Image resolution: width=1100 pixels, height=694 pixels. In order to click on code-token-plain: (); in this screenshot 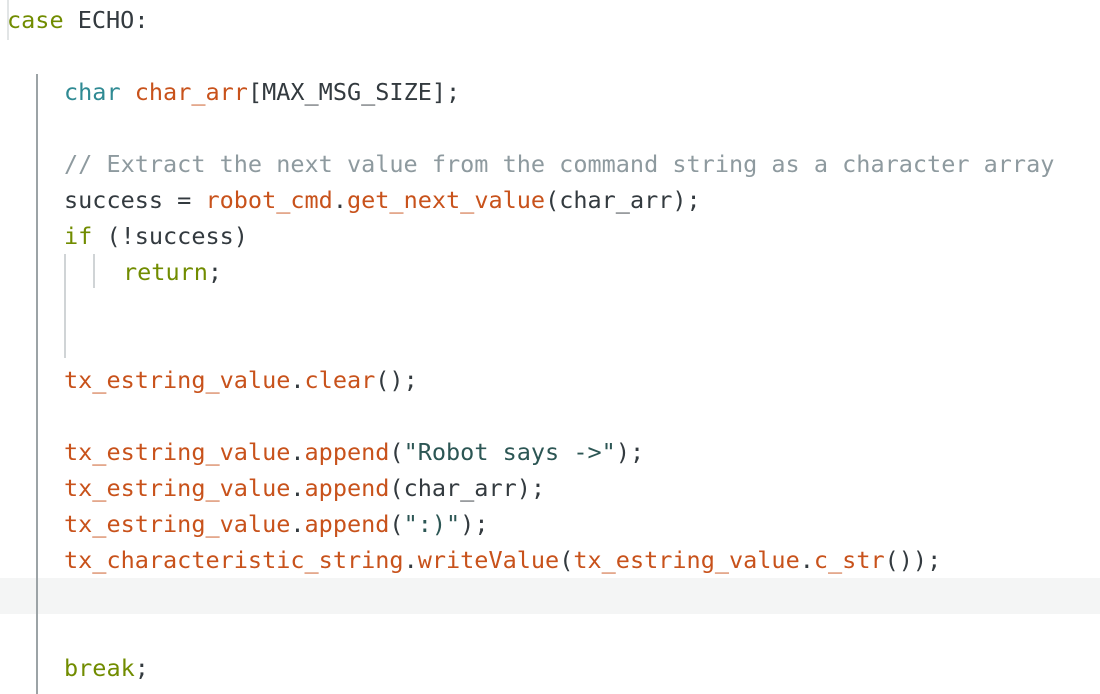, I will do `click(396, 380)`.